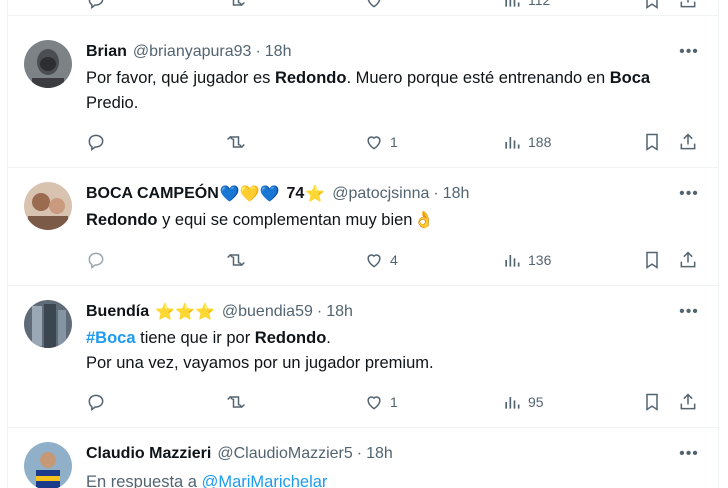  I want to click on views-button: 95, so click(523, 402).